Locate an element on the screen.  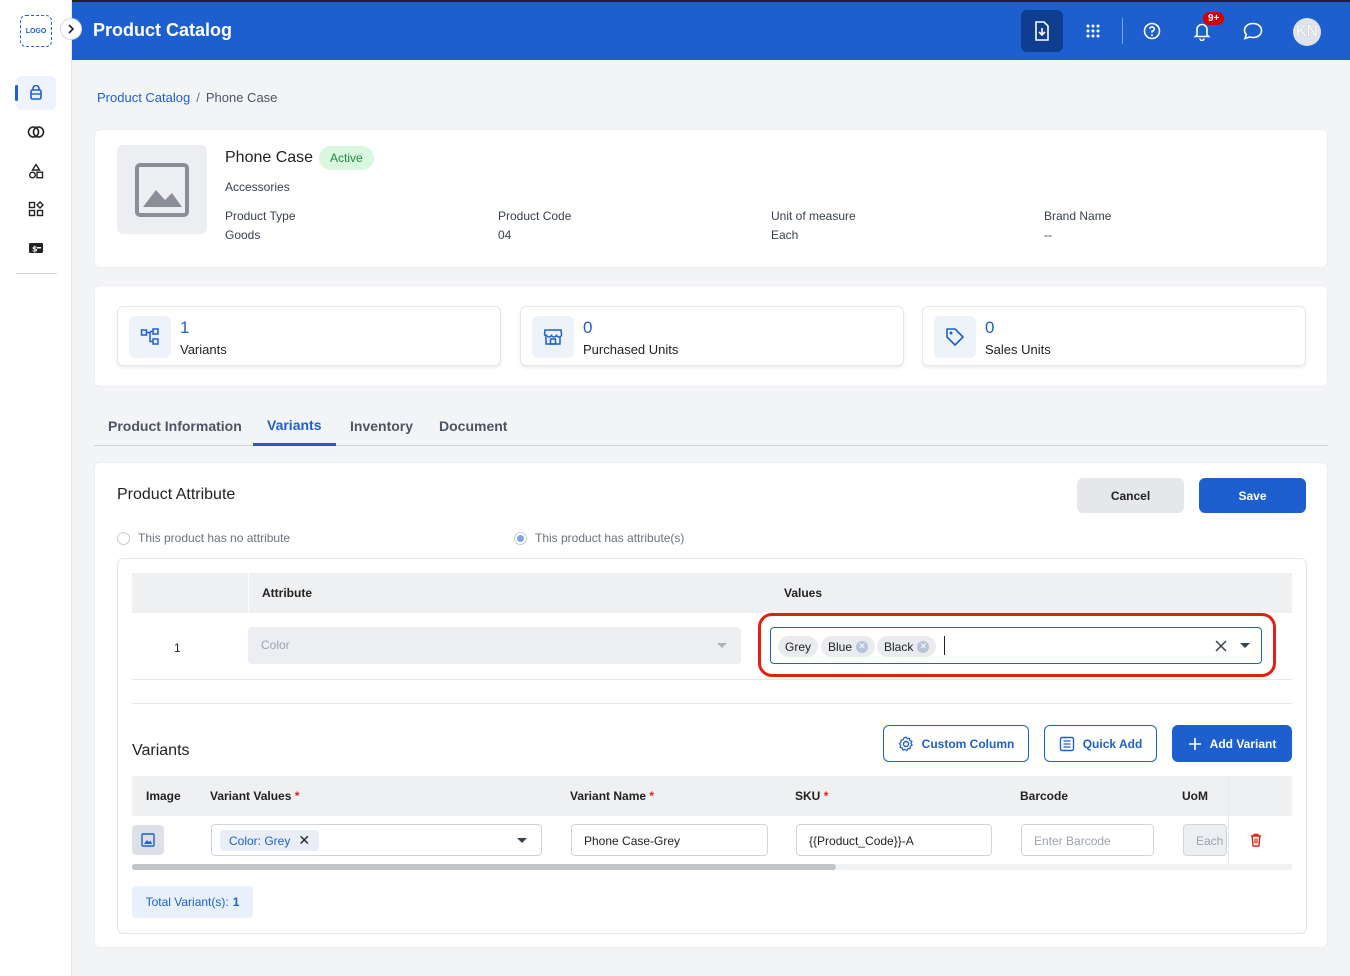
active-tab-indicator is located at coordinates (294, 444).